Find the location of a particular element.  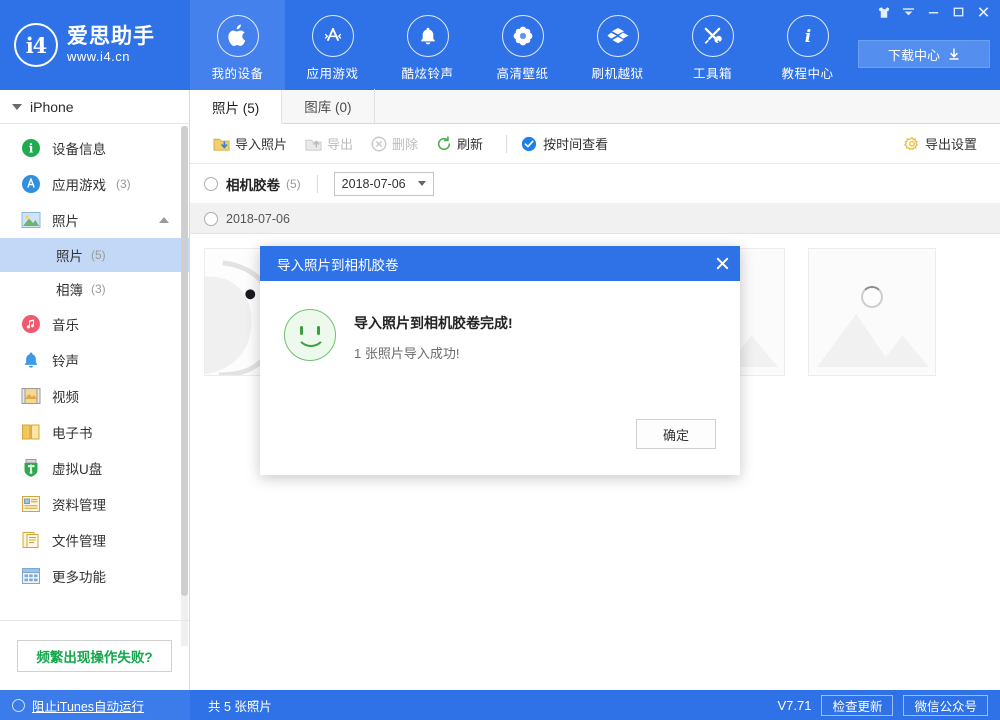

block-itunes-label: 阻止iTunes自动运行 is located at coordinates (88, 706).